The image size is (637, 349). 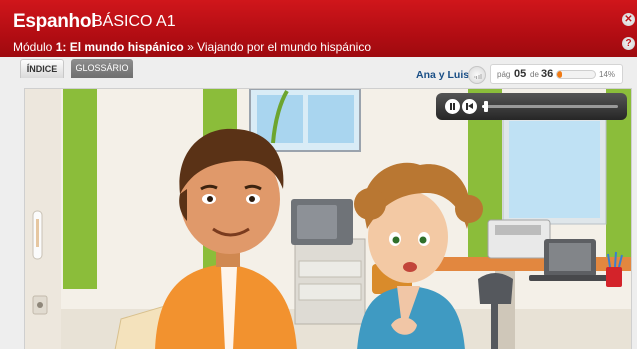 What do you see at coordinates (560, 74) in the screenshot?
I see `progress-fill` at bounding box center [560, 74].